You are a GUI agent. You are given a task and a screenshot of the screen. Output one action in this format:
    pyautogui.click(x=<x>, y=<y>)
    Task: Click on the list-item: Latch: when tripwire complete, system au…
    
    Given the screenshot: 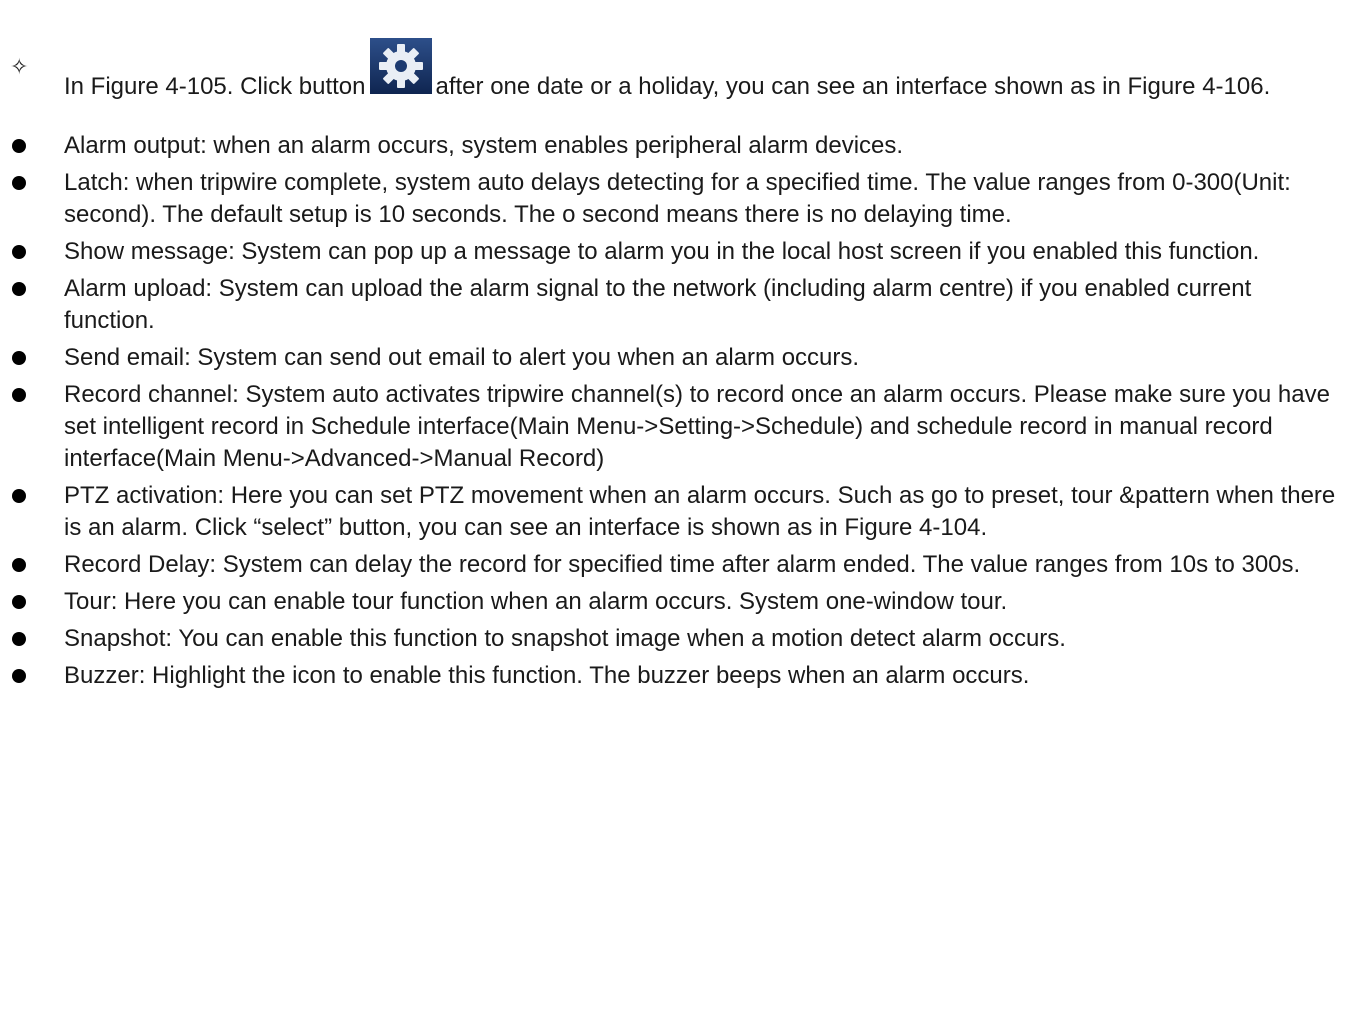 What is the action you would take?
    pyautogui.click(x=677, y=199)
    